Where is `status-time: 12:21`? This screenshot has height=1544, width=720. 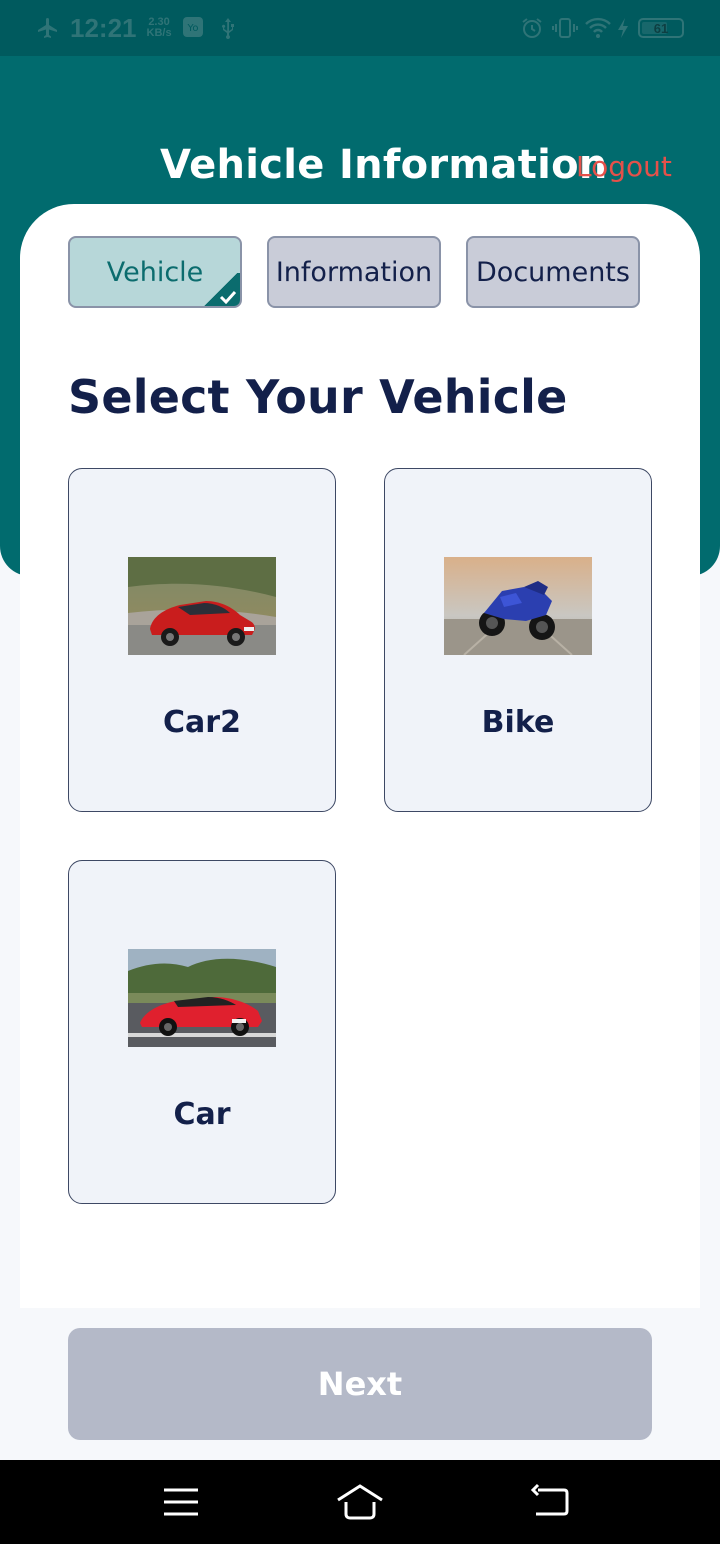 status-time: 12:21 is located at coordinates (103, 27).